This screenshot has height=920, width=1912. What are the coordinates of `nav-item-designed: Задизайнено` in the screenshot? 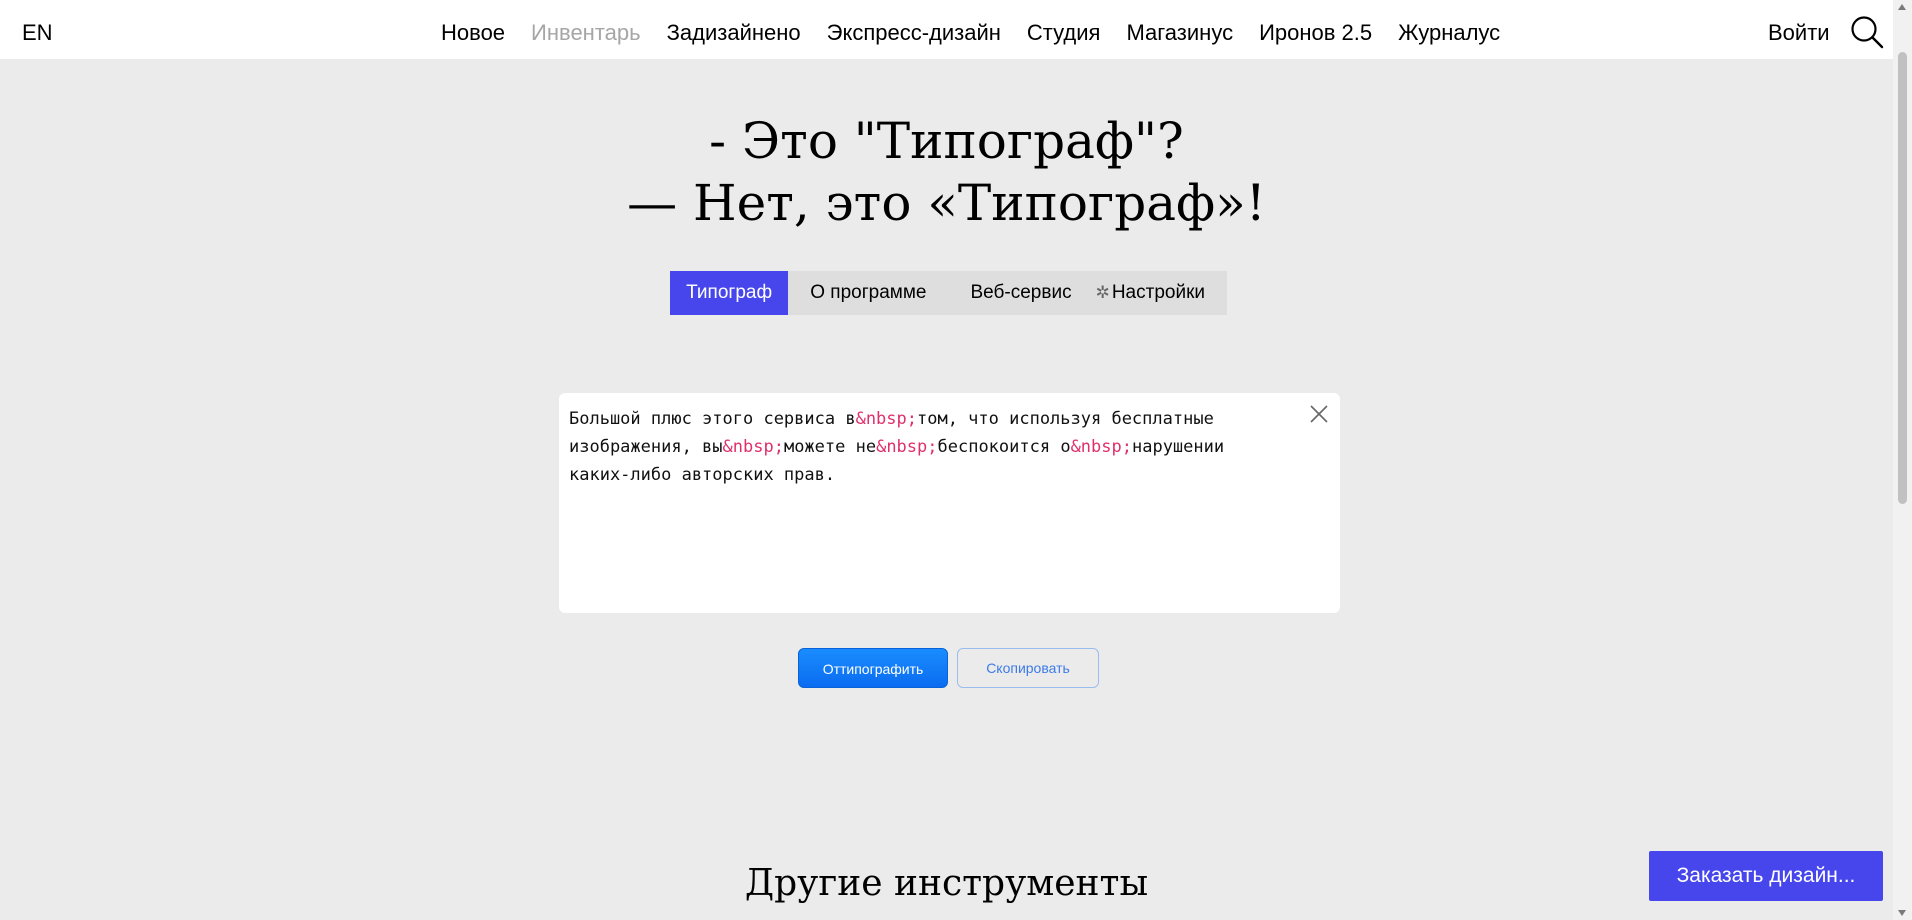 It's located at (734, 33).